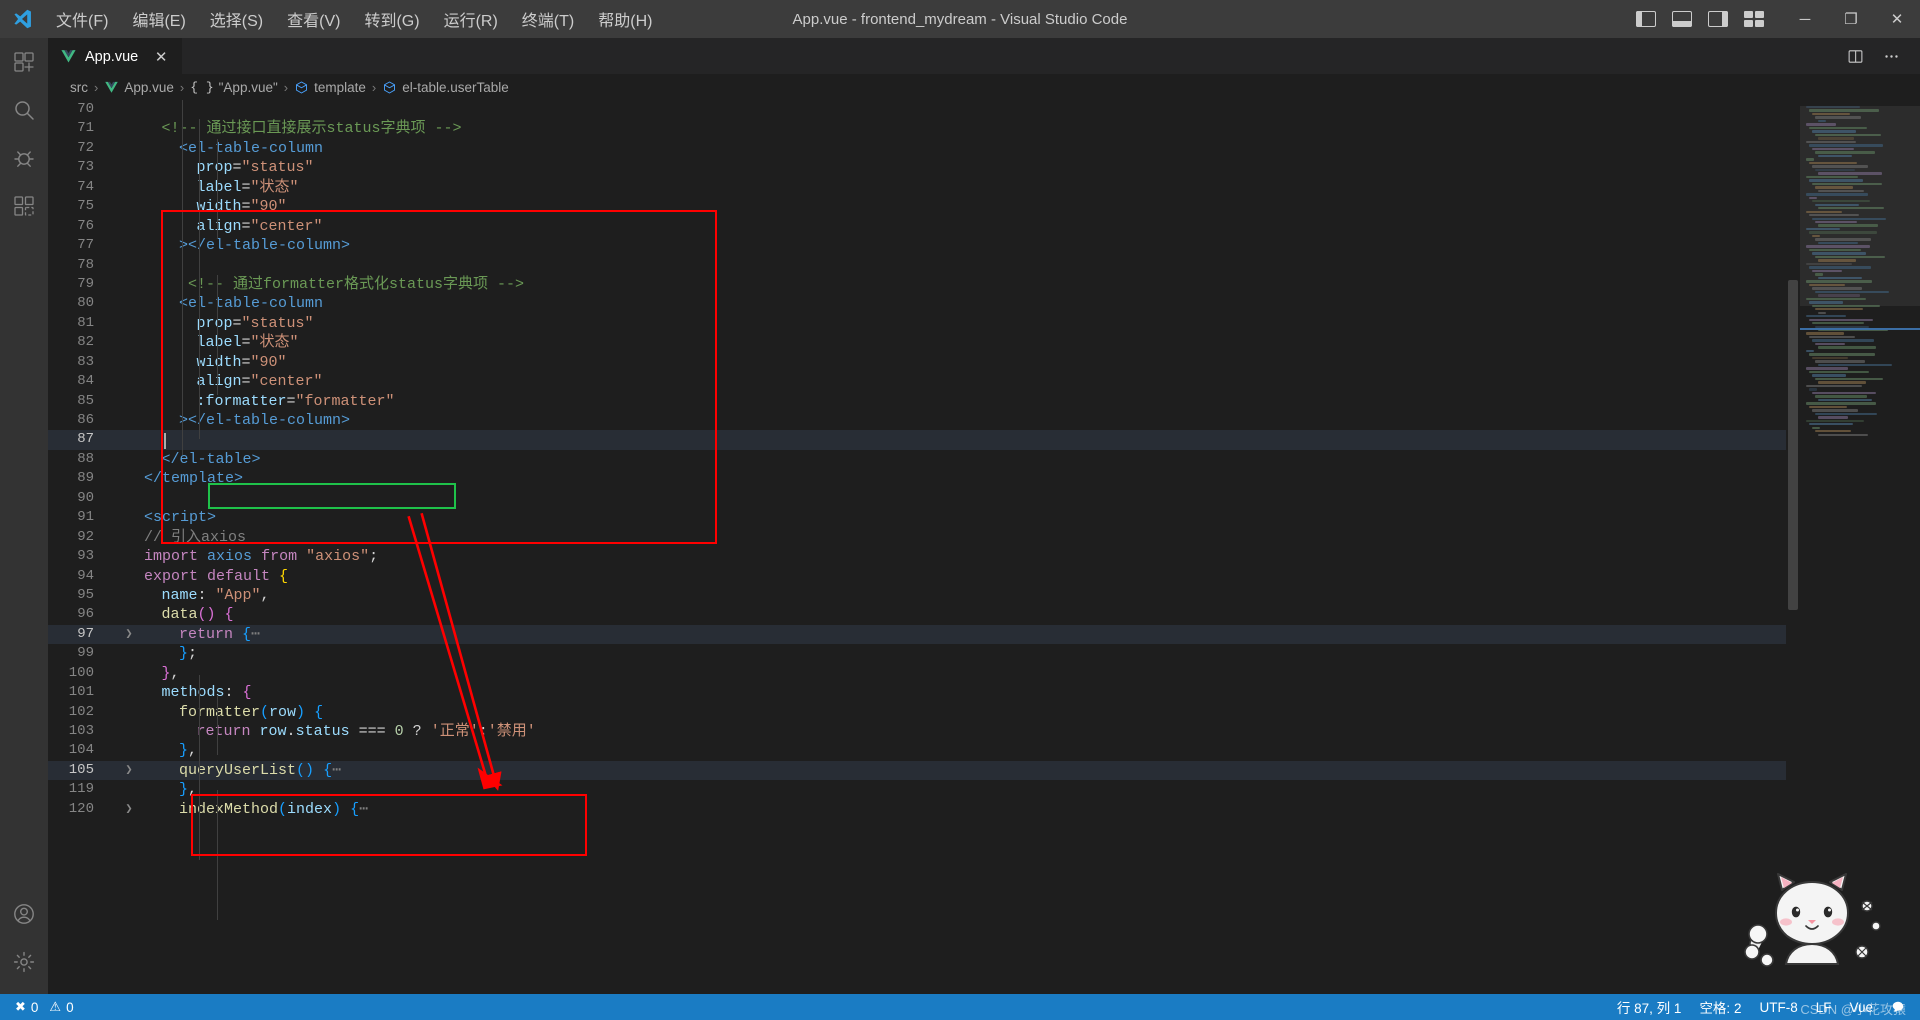 This screenshot has height=1020, width=1920. I want to click on code-line: 85:formatter="formatter", so click(917, 401).